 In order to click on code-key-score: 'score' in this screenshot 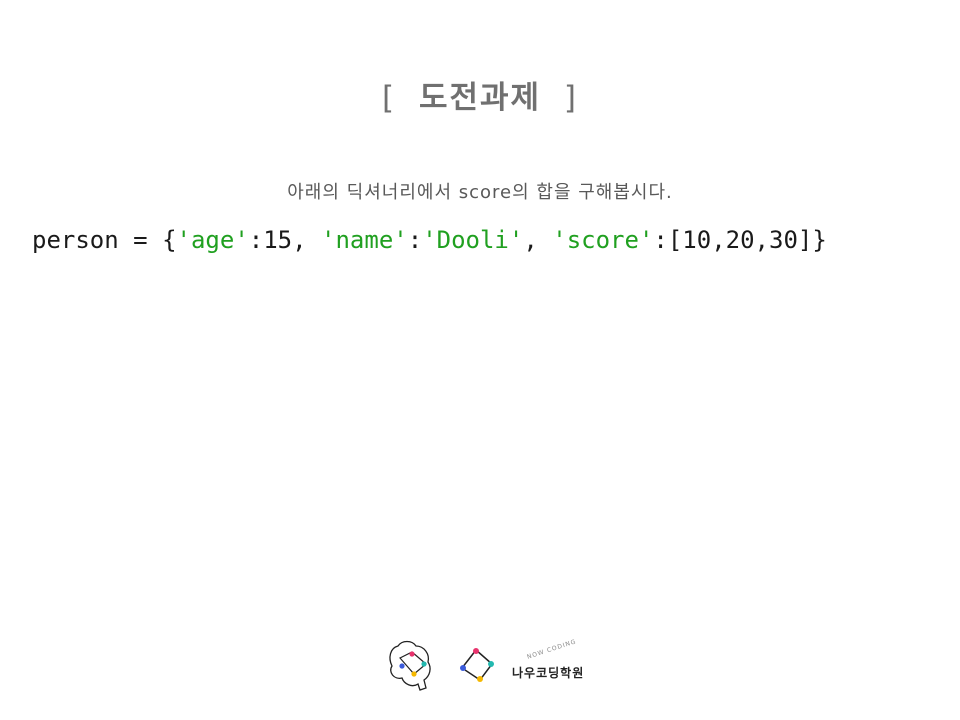, I will do `click(603, 240)`.